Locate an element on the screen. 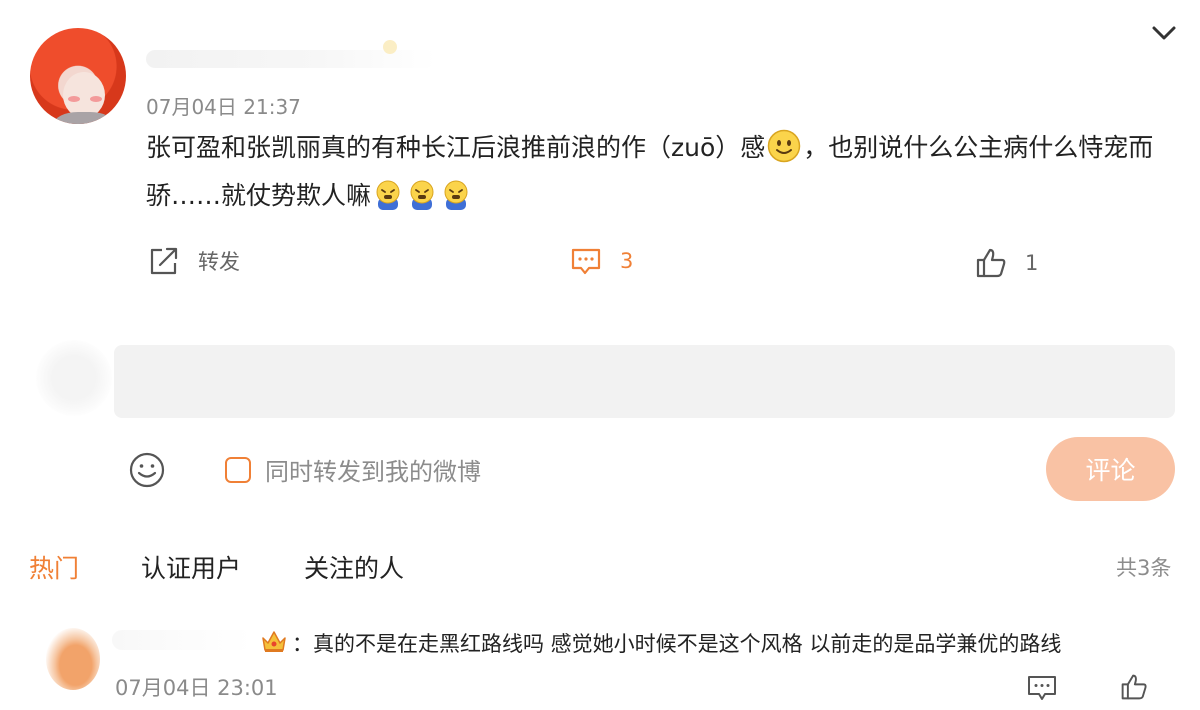  smile-emoji-icon is located at coordinates (784, 146).